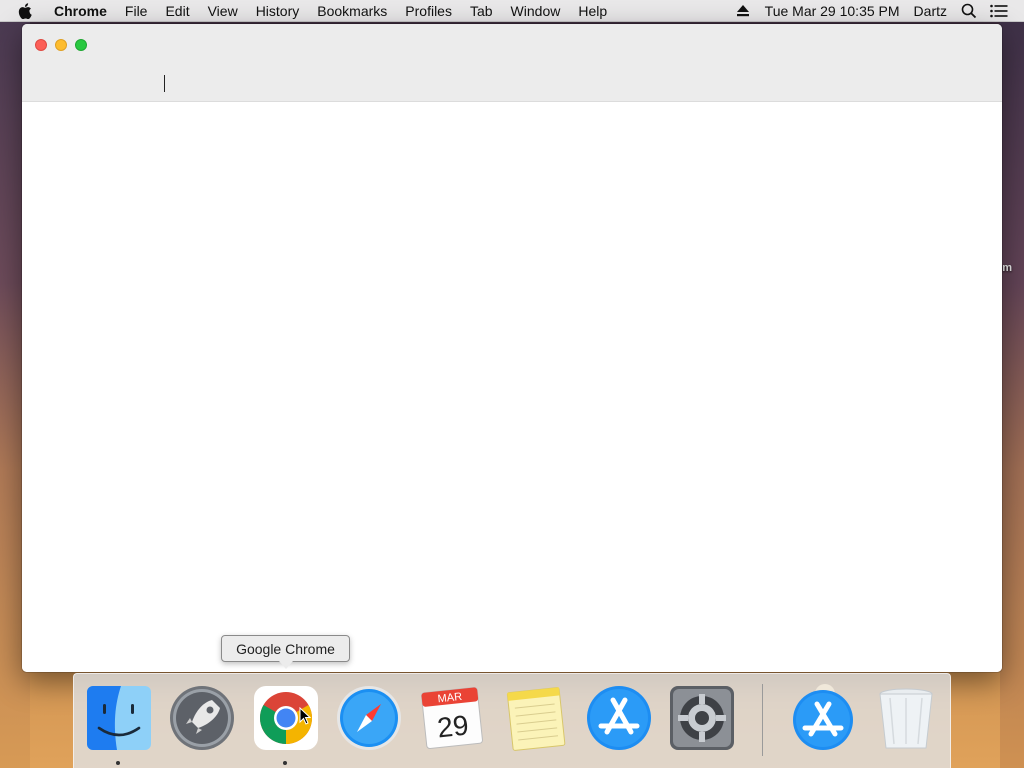 Image resolution: width=1024 pixels, height=768 pixels. Describe the element at coordinates (450, 698) in the screenshot. I see `calendar-month: MAR` at that location.